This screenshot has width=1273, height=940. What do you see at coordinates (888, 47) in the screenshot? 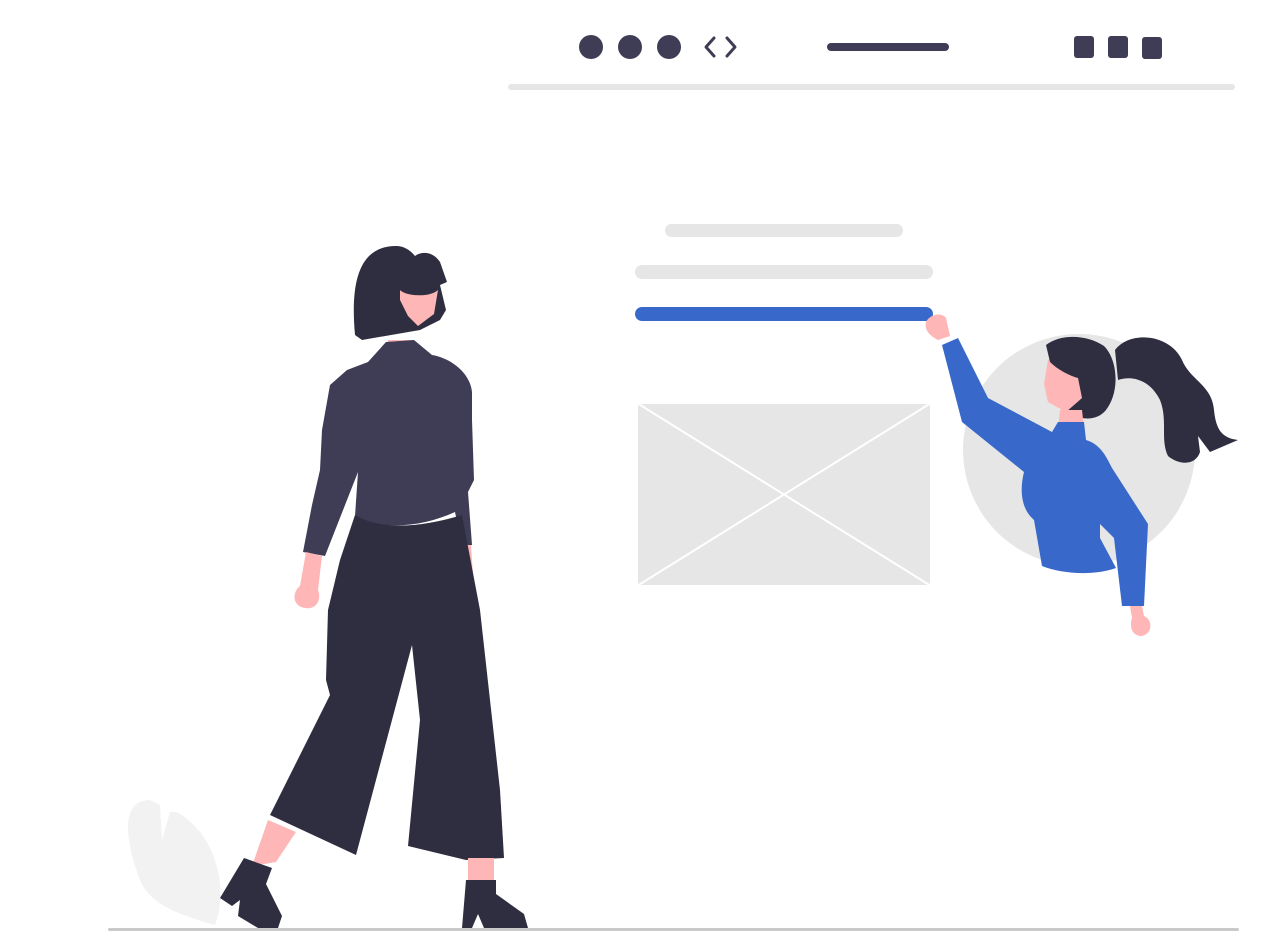
I see `address-bar-line` at bounding box center [888, 47].